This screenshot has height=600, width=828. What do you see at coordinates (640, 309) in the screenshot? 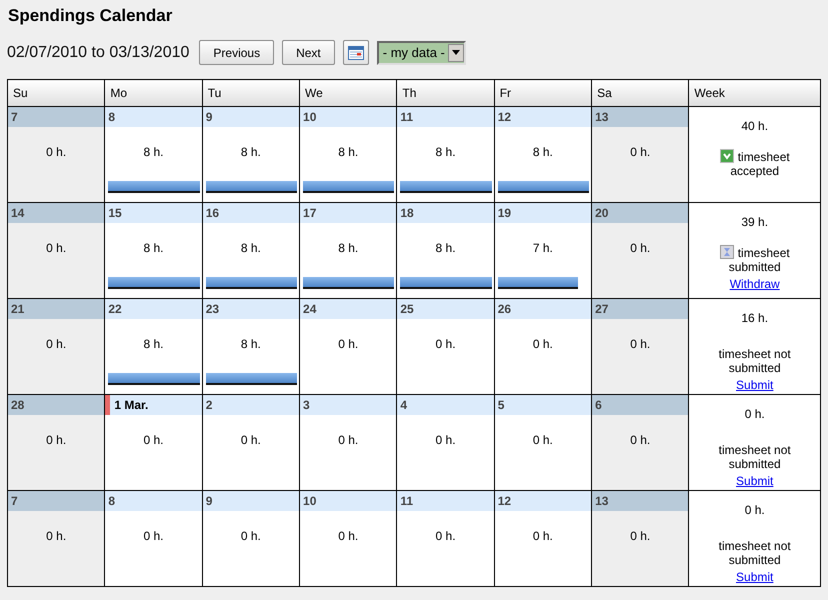
I see `day-number: 27` at bounding box center [640, 309].